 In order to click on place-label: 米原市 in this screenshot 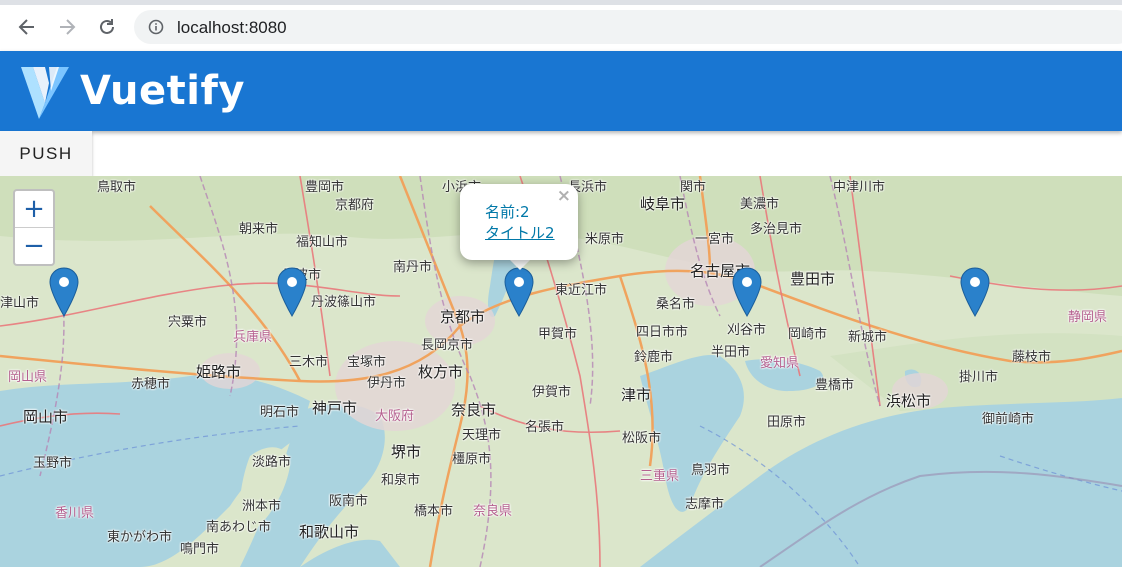, I will do `click(605, 239)`.